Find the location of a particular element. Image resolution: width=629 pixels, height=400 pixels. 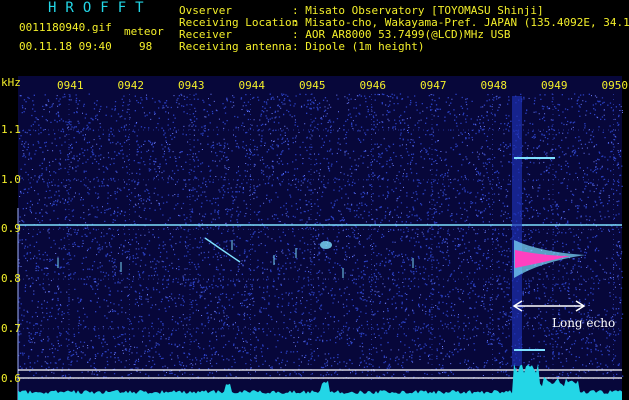

x-tick-0948: 0948 is located at coordinates (494, 85).